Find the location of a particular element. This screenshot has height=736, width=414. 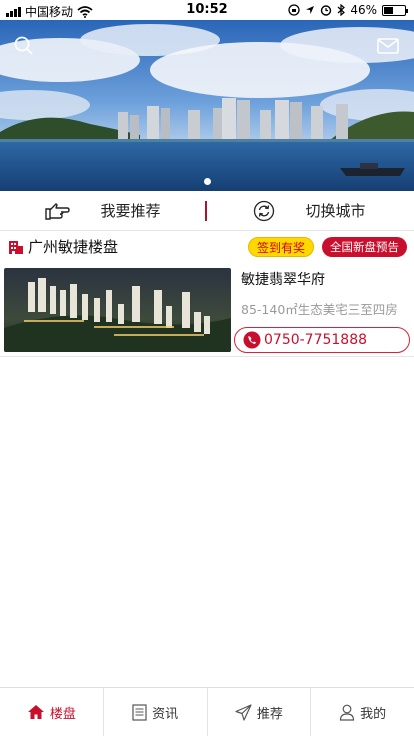

listing-description: 85-140㎡生态美宅三至四房 is located at coordinates (319, 309).